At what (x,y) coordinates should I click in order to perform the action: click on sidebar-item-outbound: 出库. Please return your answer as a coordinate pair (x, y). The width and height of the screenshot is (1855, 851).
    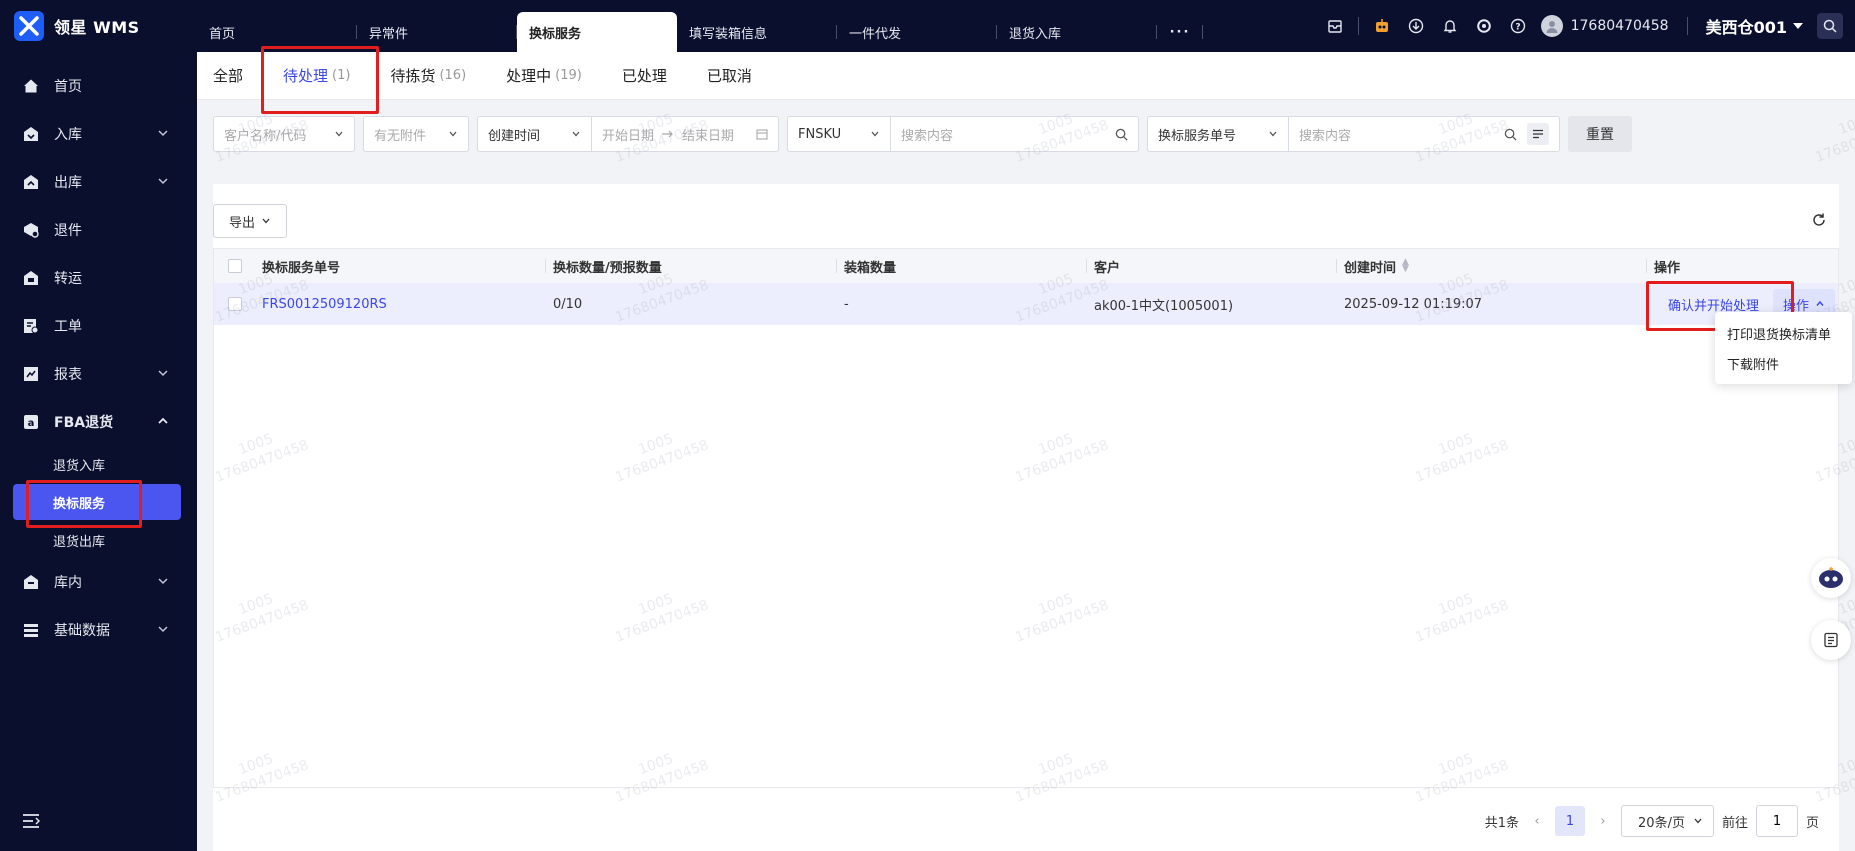
    Looking at the image, I should click on (98, 182).